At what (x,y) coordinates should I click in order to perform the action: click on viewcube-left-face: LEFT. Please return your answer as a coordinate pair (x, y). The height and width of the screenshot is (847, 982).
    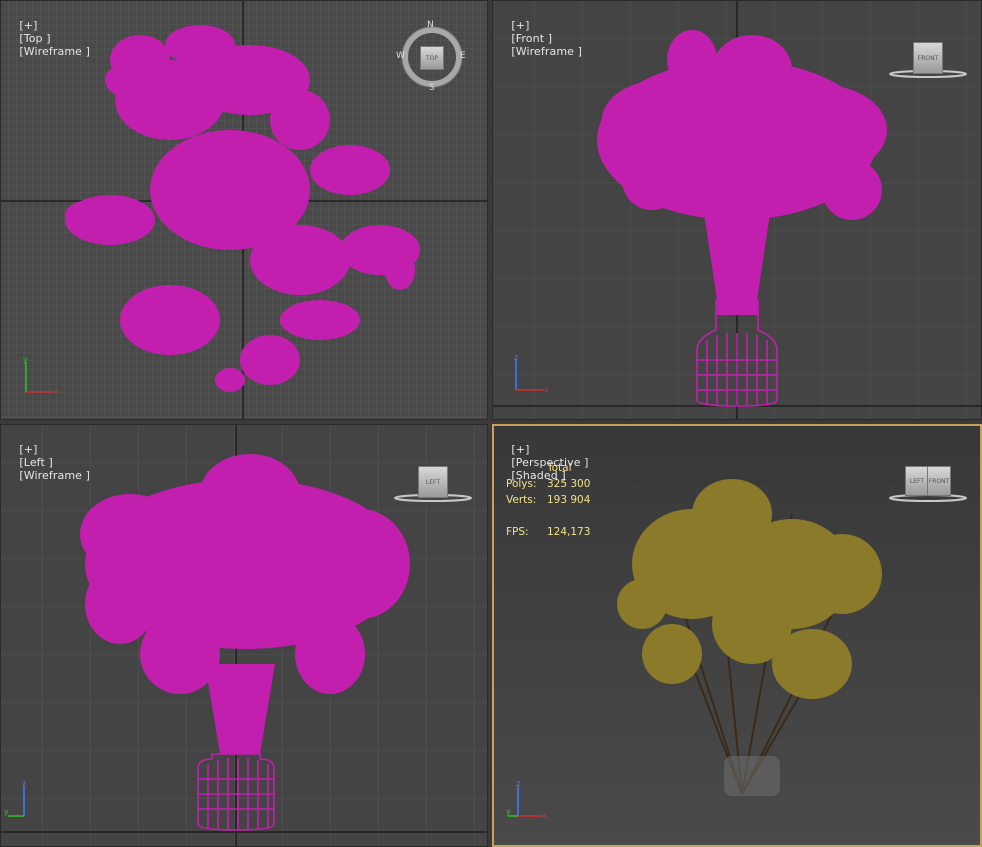
    Looking at the image, I should click on (433, 482).